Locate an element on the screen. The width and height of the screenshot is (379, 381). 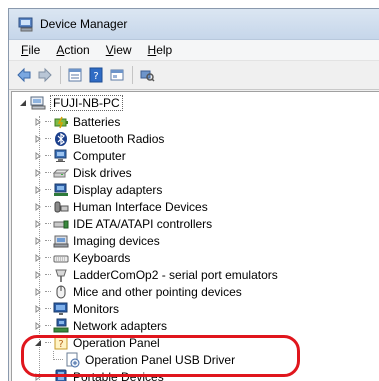
bluetooth-icon is located at coordinates (61, 139).